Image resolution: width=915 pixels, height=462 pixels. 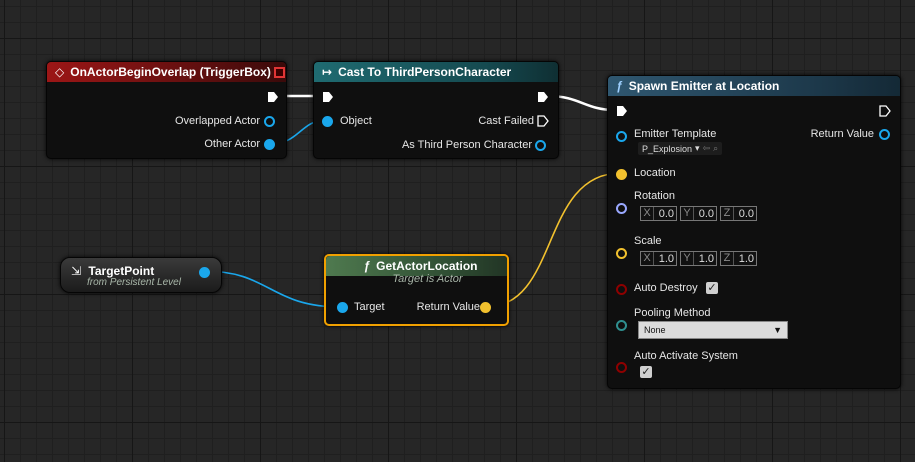 What do you see at coordinates (666, 258) in the screenshot?
I see `scale-x-value: 1.0` at bounding box center [666, 258].